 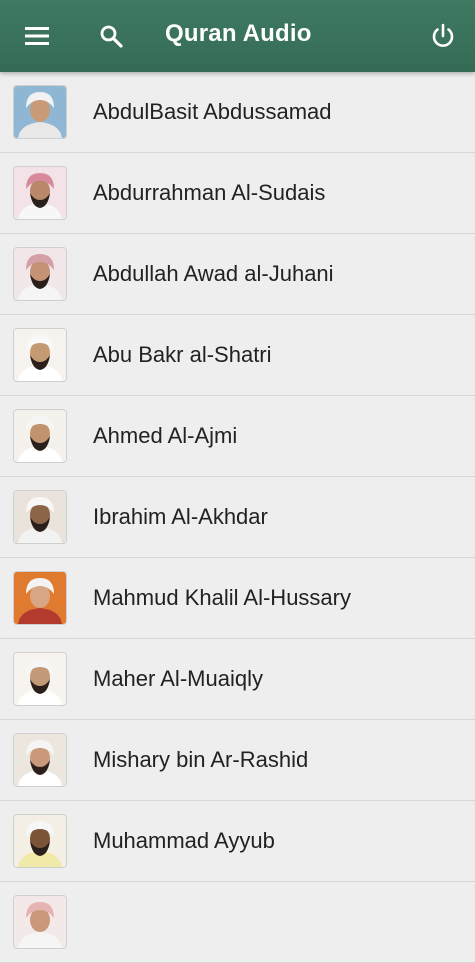 I want to click on reciter-name: Mahmud Khalil Al-Hussary, so click(x=222, y=597).